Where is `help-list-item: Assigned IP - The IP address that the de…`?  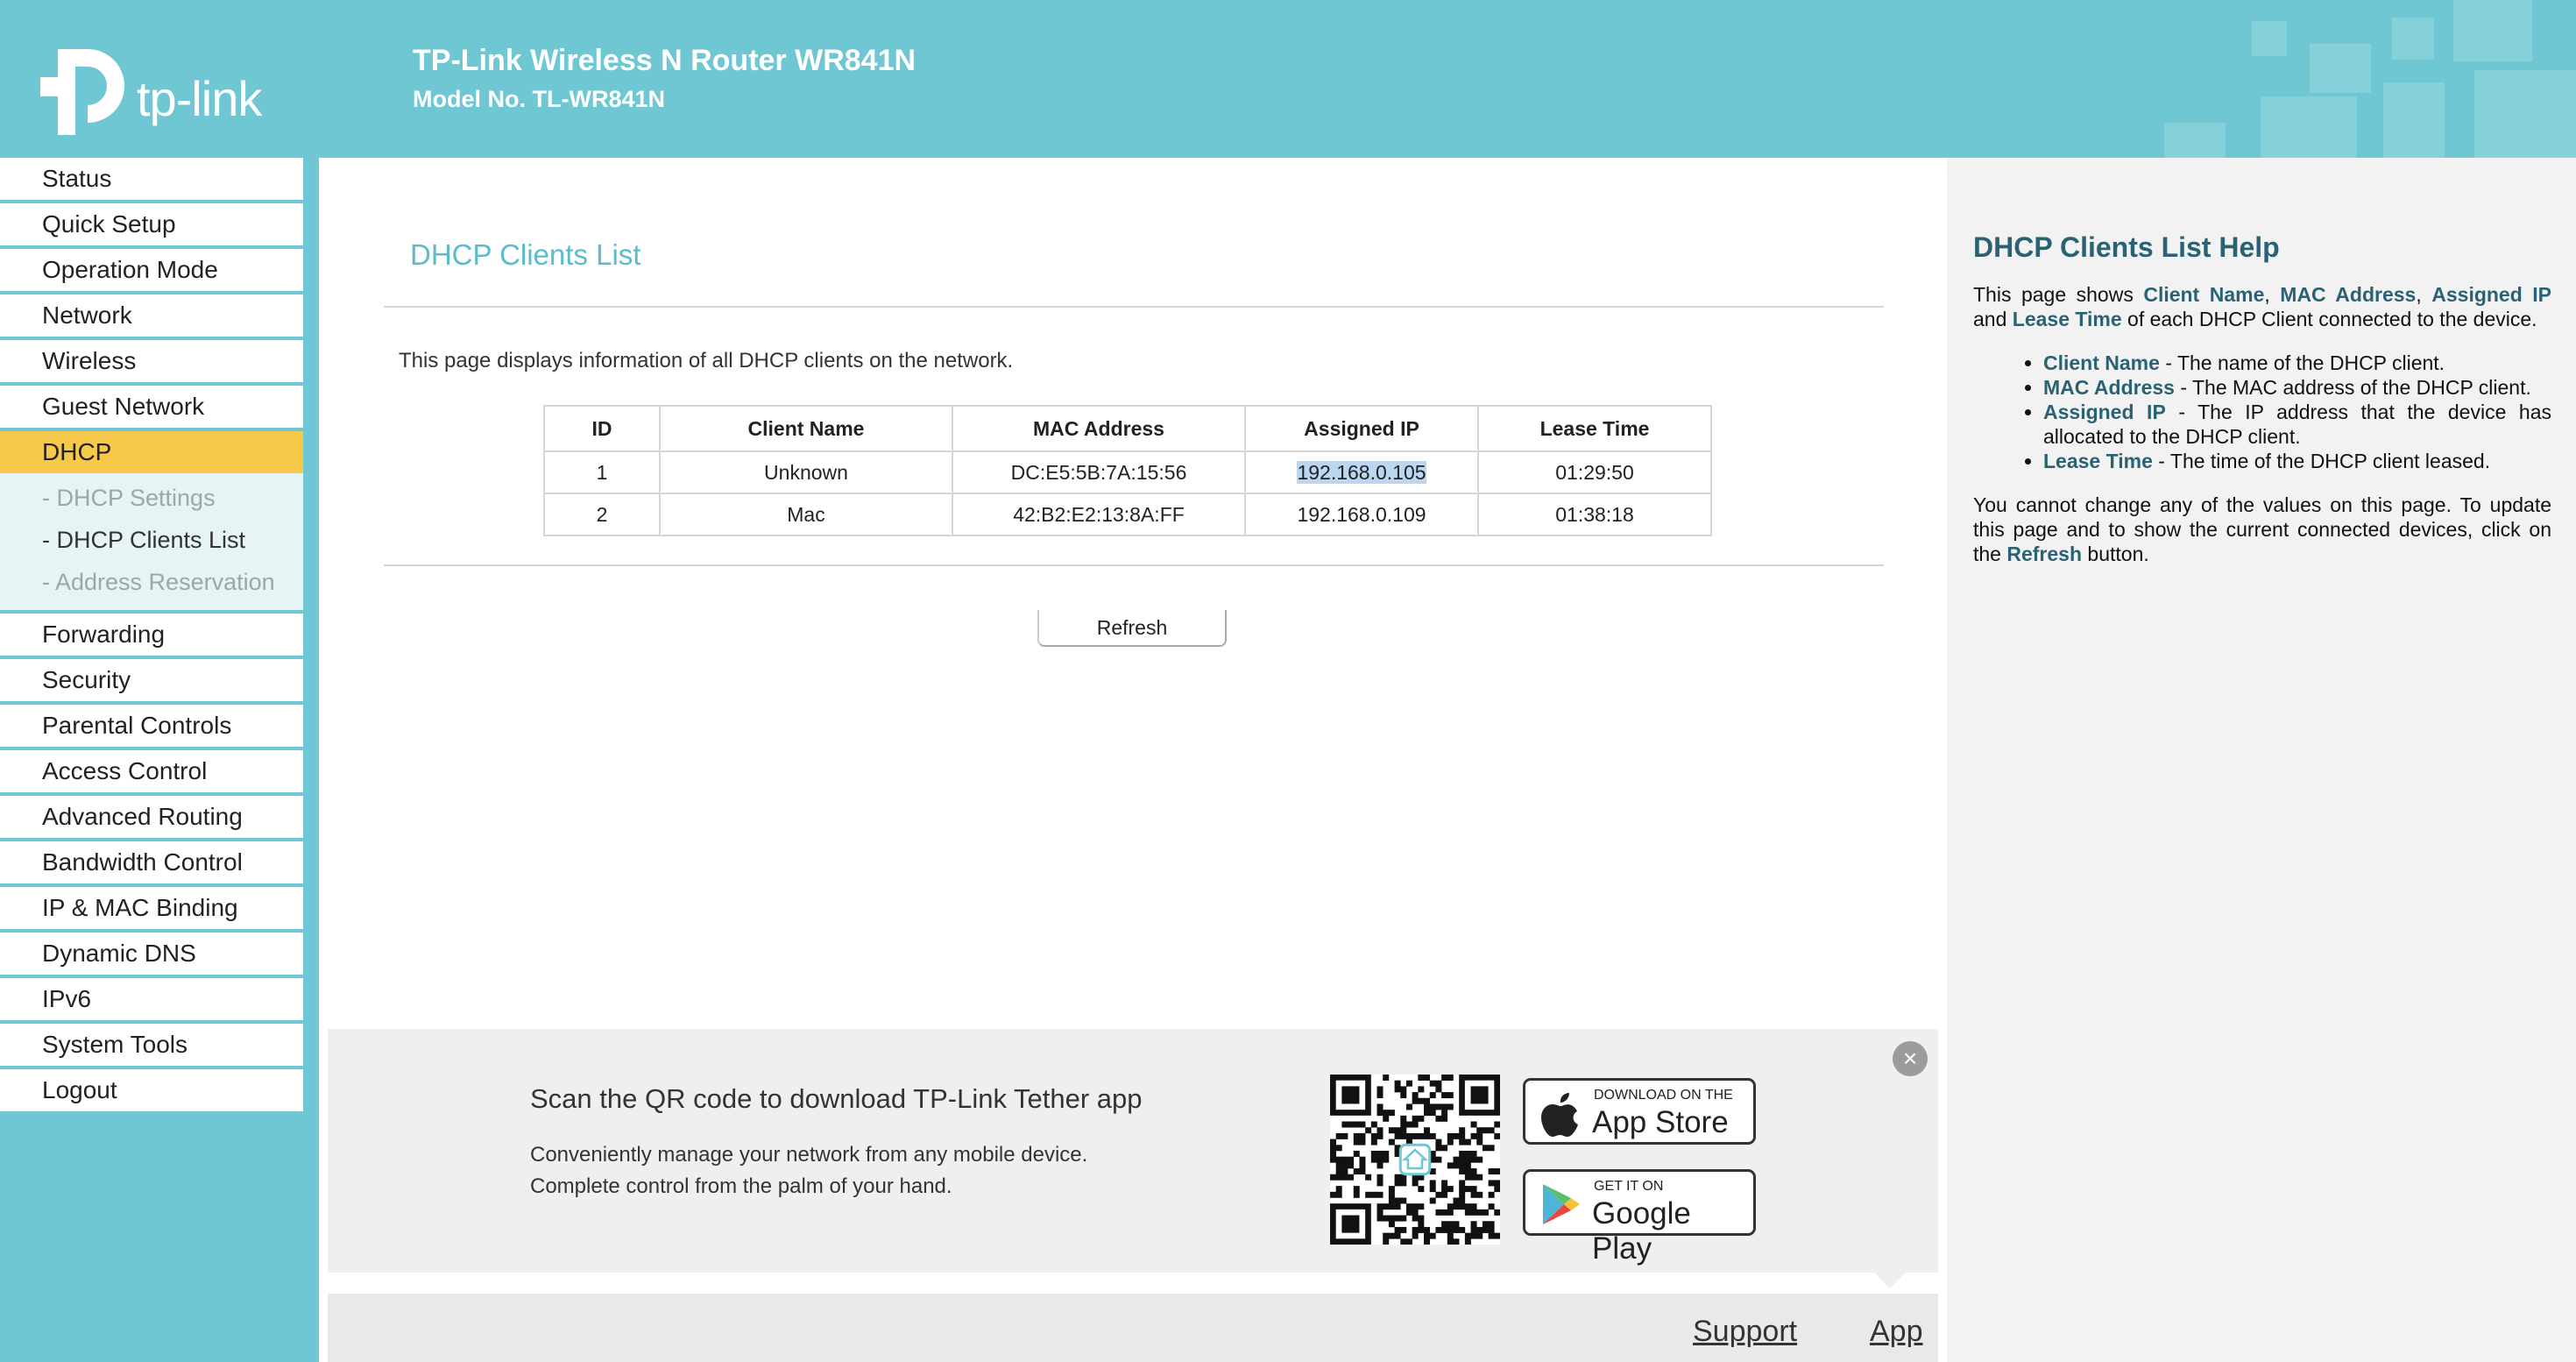 help-list-item: Assigned IP - The IP address that the de… is located at coordinates (2297, 424).